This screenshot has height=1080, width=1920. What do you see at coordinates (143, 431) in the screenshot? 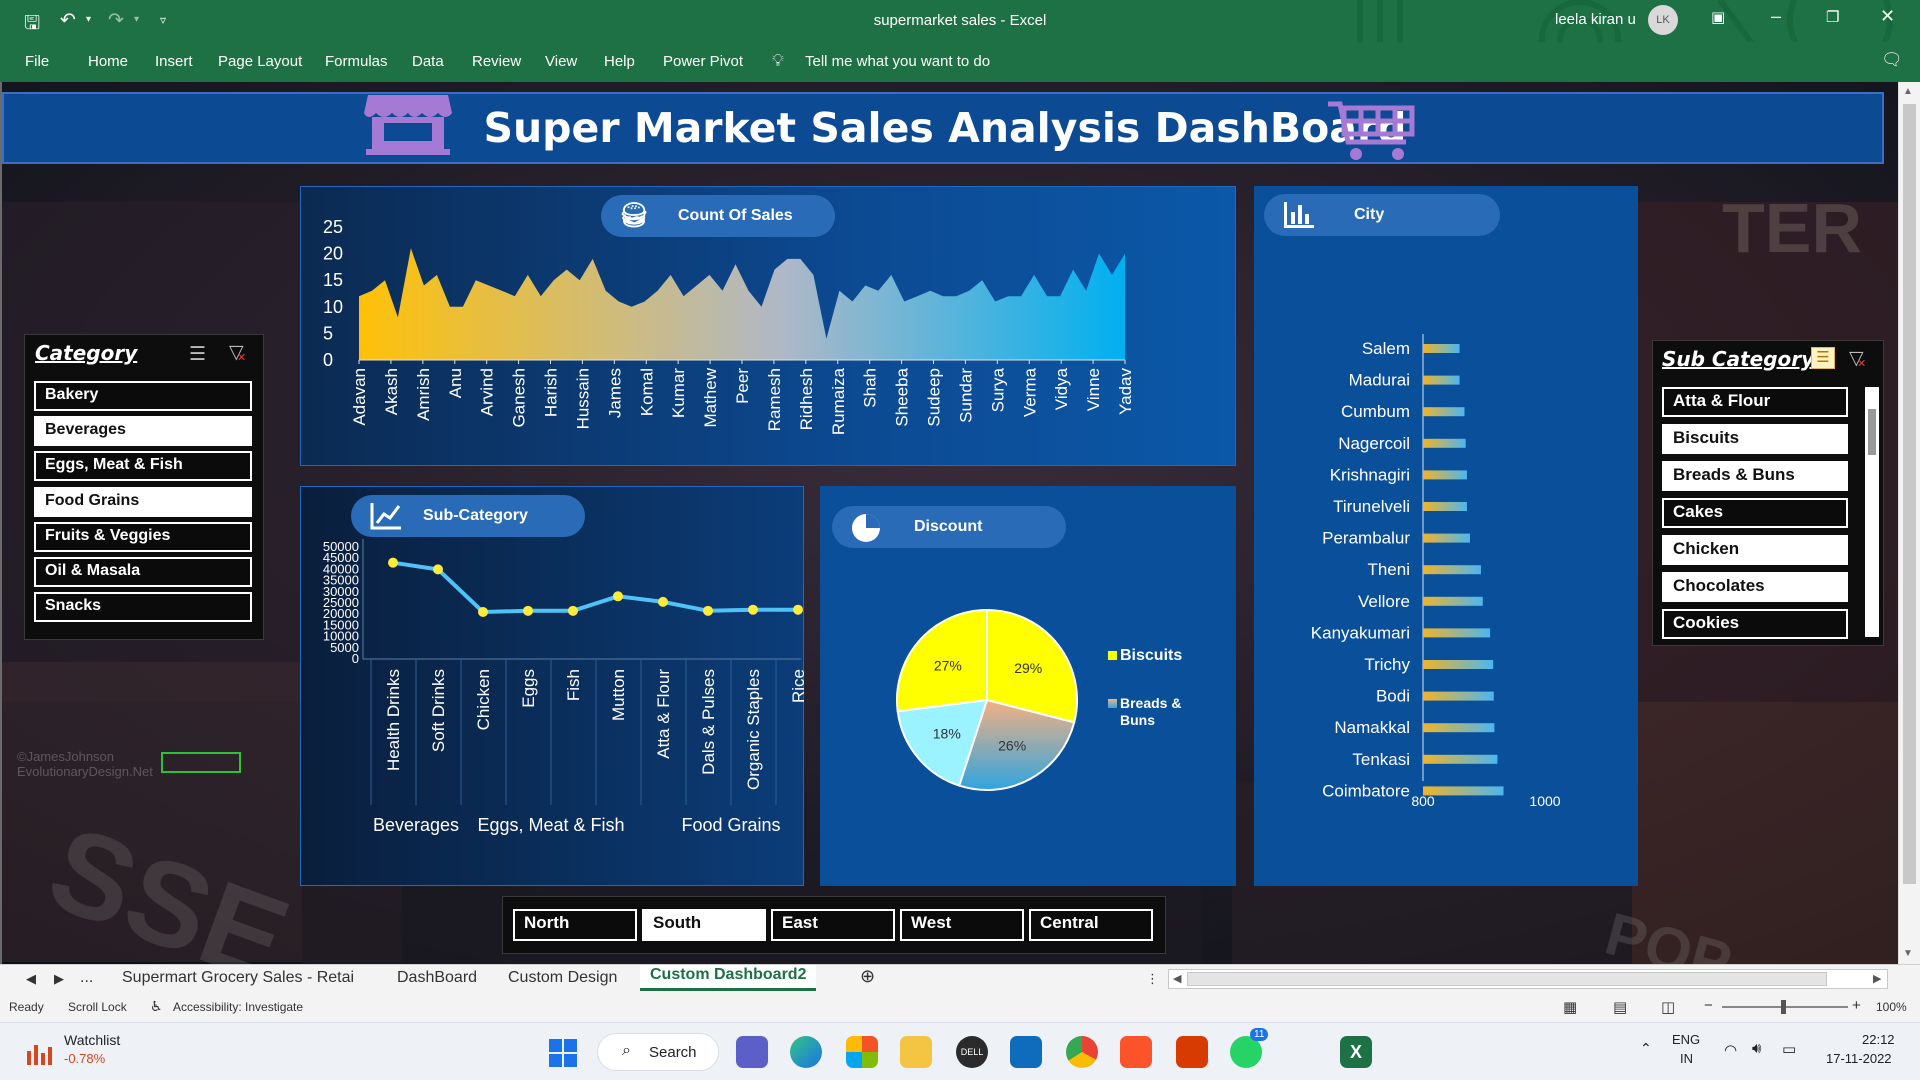
I see `category-item-beverages: Beverages` at bounding box center [143, 431].